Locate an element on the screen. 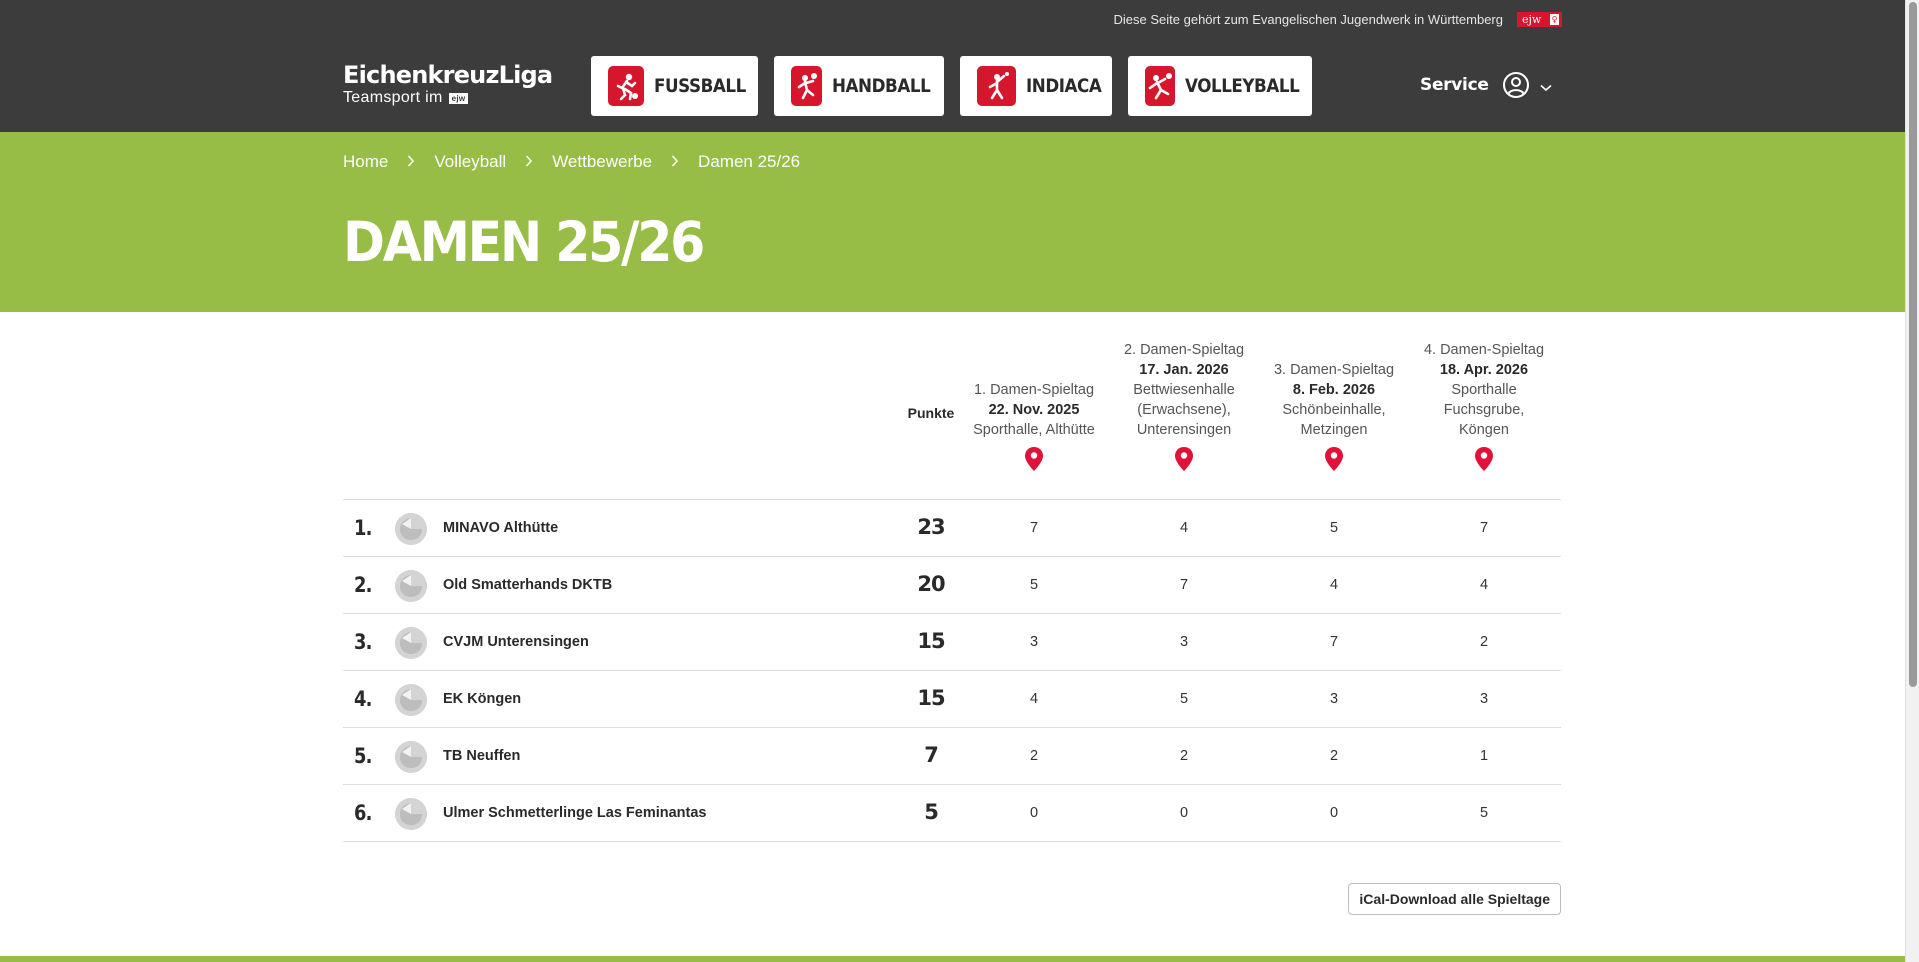 This screenshot has width=1919, height=962. user-account-menu is located at coordinates (1527, 87).